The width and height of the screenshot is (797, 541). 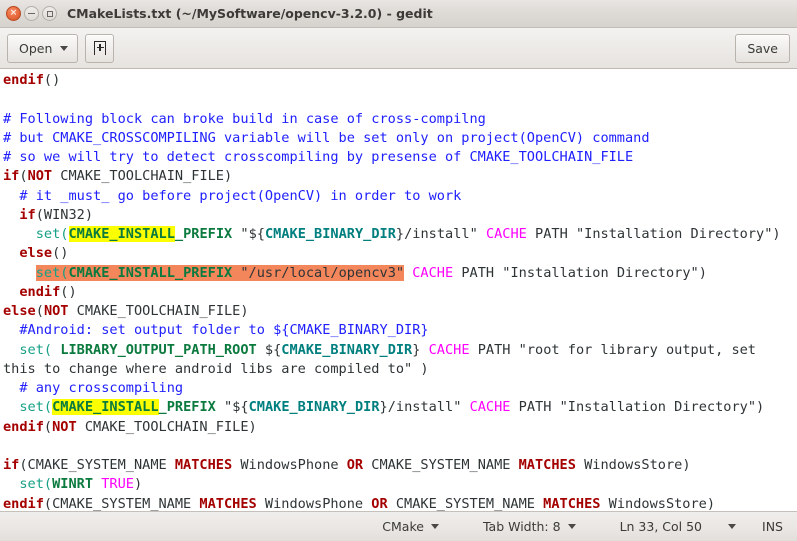 What do you see at coordinates (762, 48) in the screenshot?
I see `save-button: Save` at bounding box center [762, 48].